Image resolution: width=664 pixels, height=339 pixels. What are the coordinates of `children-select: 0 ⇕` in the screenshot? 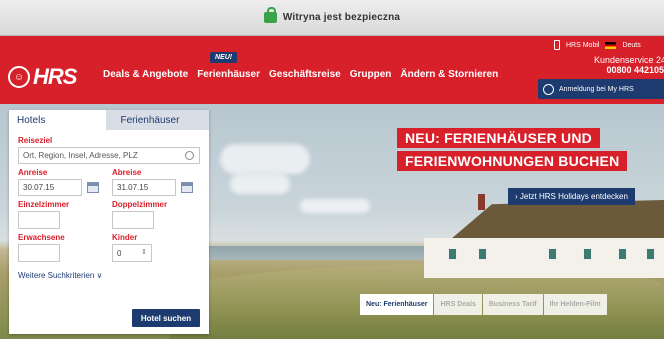 It's located at (132, 253).